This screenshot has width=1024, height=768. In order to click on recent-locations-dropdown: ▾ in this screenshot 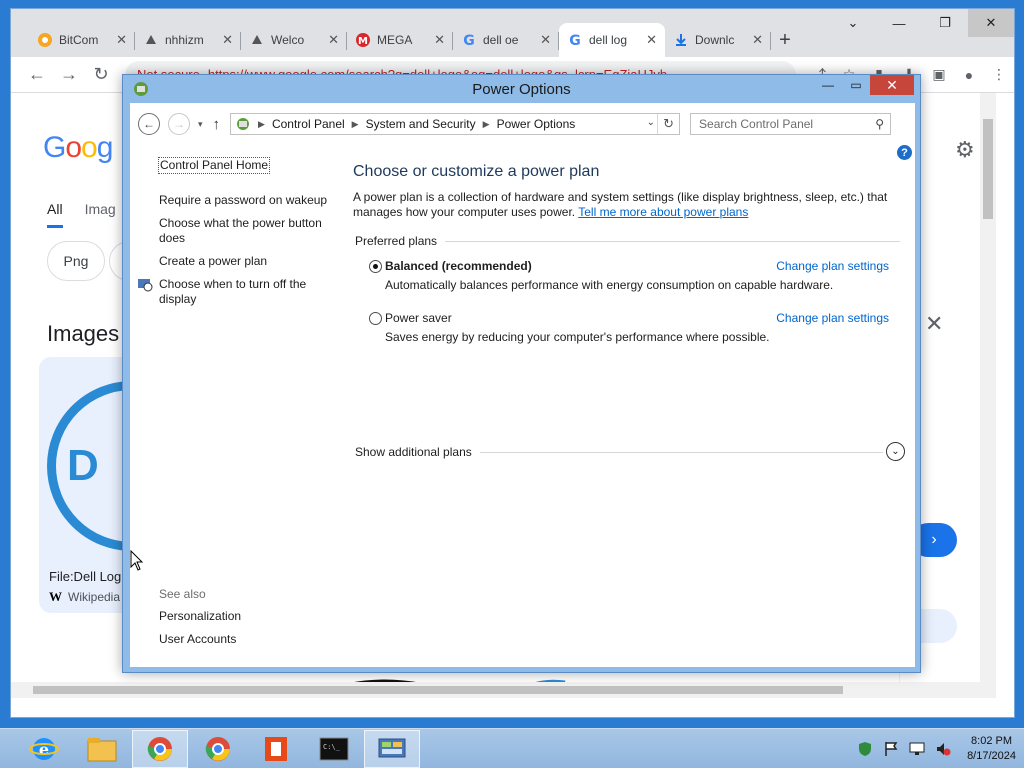, I will do `click(200, 124)`.